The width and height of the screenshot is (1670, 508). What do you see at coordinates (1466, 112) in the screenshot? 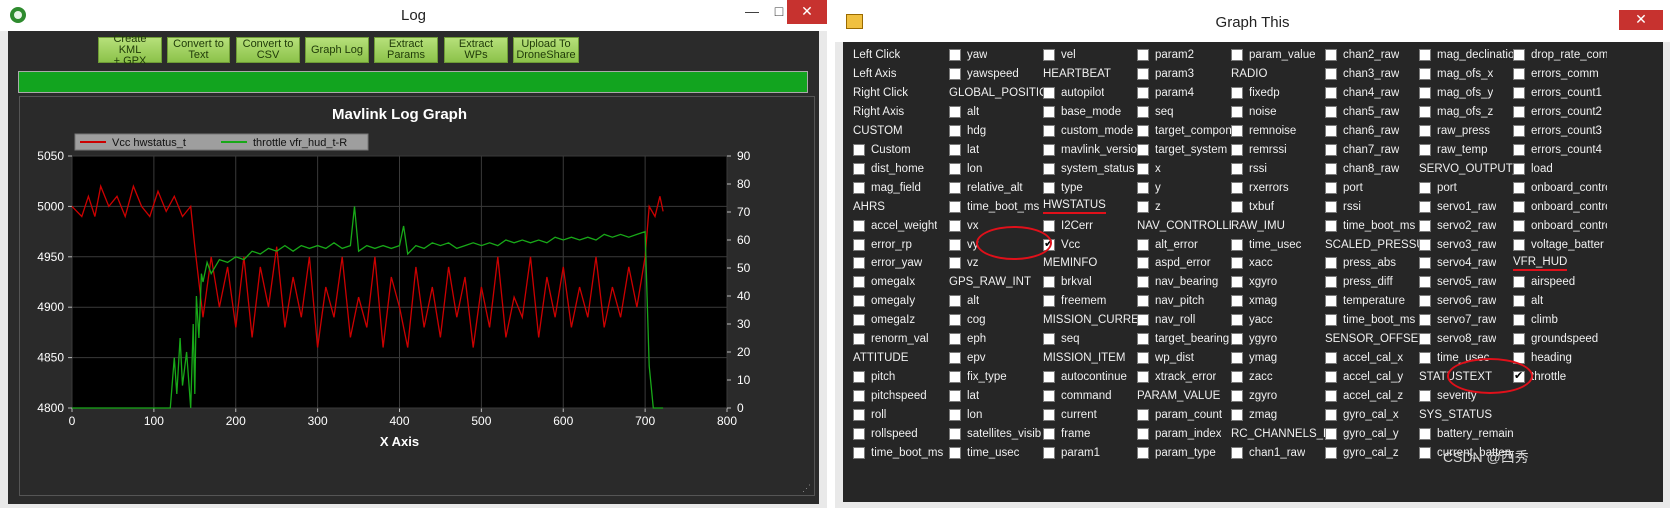
I see `field-checkbox-item: mag_ofs_z` at bounding box center [1466, 112].